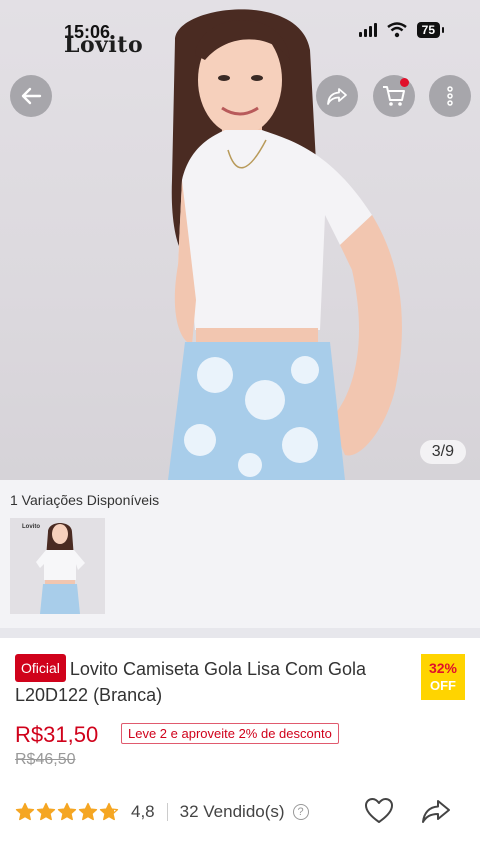  I want to click on share-product-button, so click(436, 813).